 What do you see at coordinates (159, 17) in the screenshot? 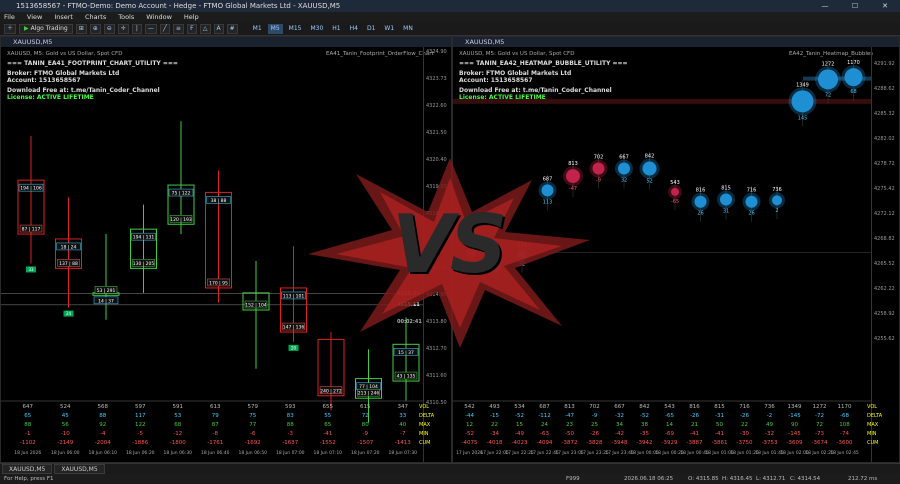
I see `menu-window: Window` at bounding box center [159, 17].